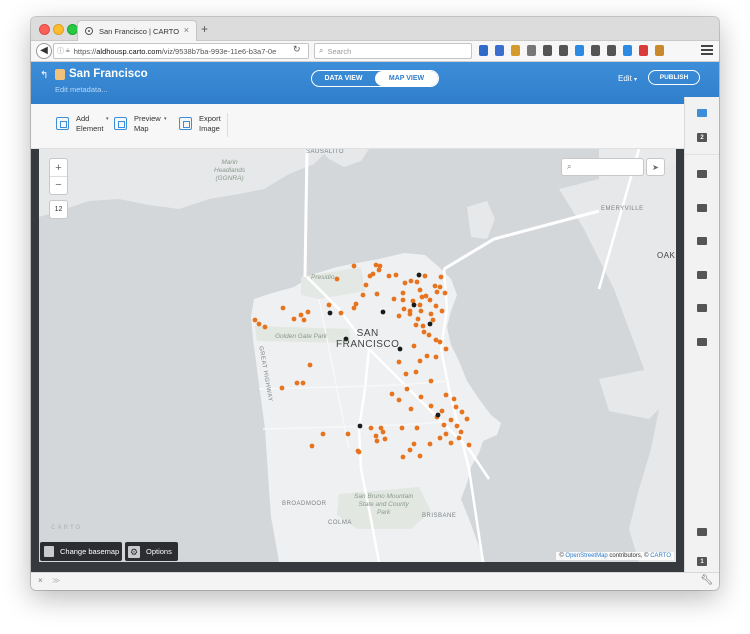 This screenshot has height=634, width=750. What do you see at coordinates (60, 51) in the screenshot?
I see `info-icon: ⓘ` at bounding box center [60, 51].